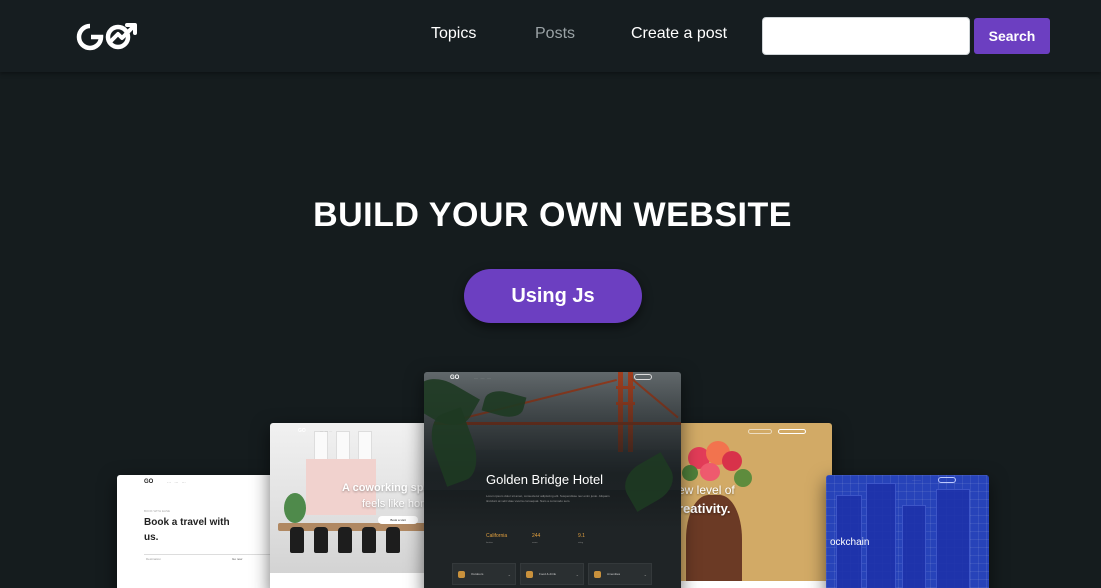  What do you see at coordinates (489, 543) in the screenshot?
I see `preview-stat-label: location` at bounding box center [489, 543].